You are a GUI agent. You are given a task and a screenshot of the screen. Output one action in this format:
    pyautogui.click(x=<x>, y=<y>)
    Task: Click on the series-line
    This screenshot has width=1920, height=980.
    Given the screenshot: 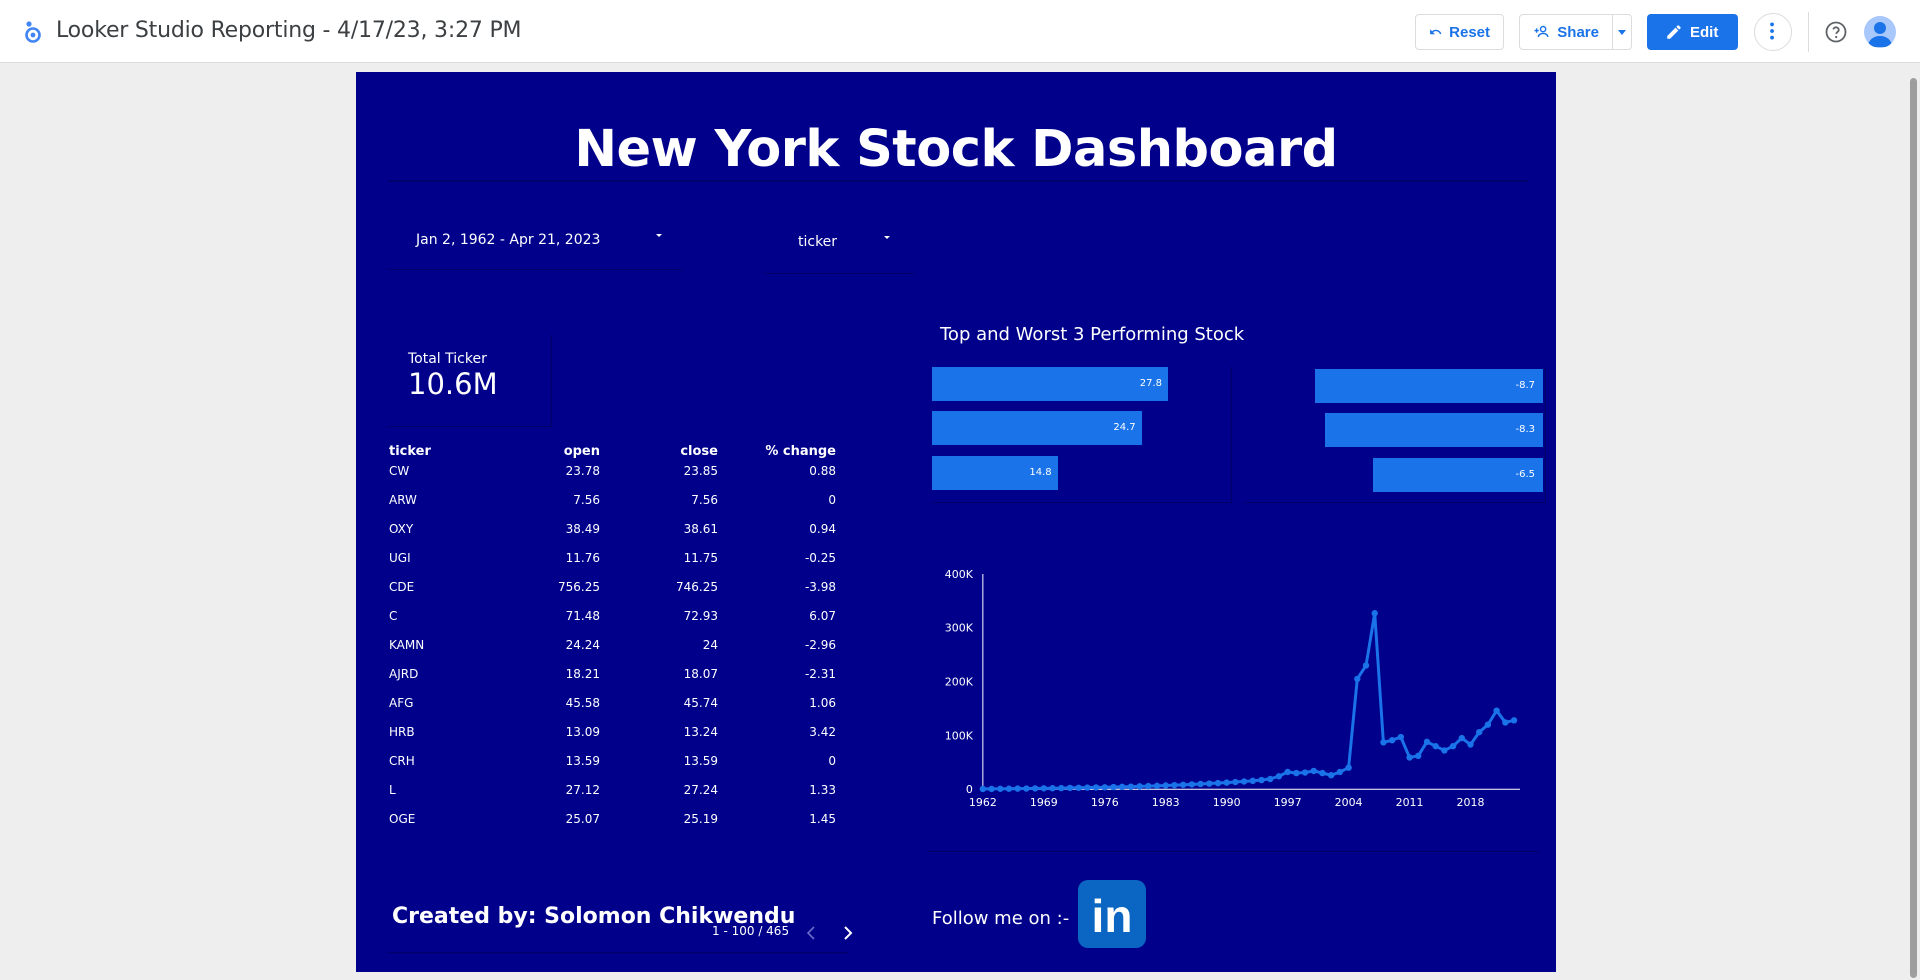 What is the action you would take?
    pyautogui.click(x=1248, y=701)
    